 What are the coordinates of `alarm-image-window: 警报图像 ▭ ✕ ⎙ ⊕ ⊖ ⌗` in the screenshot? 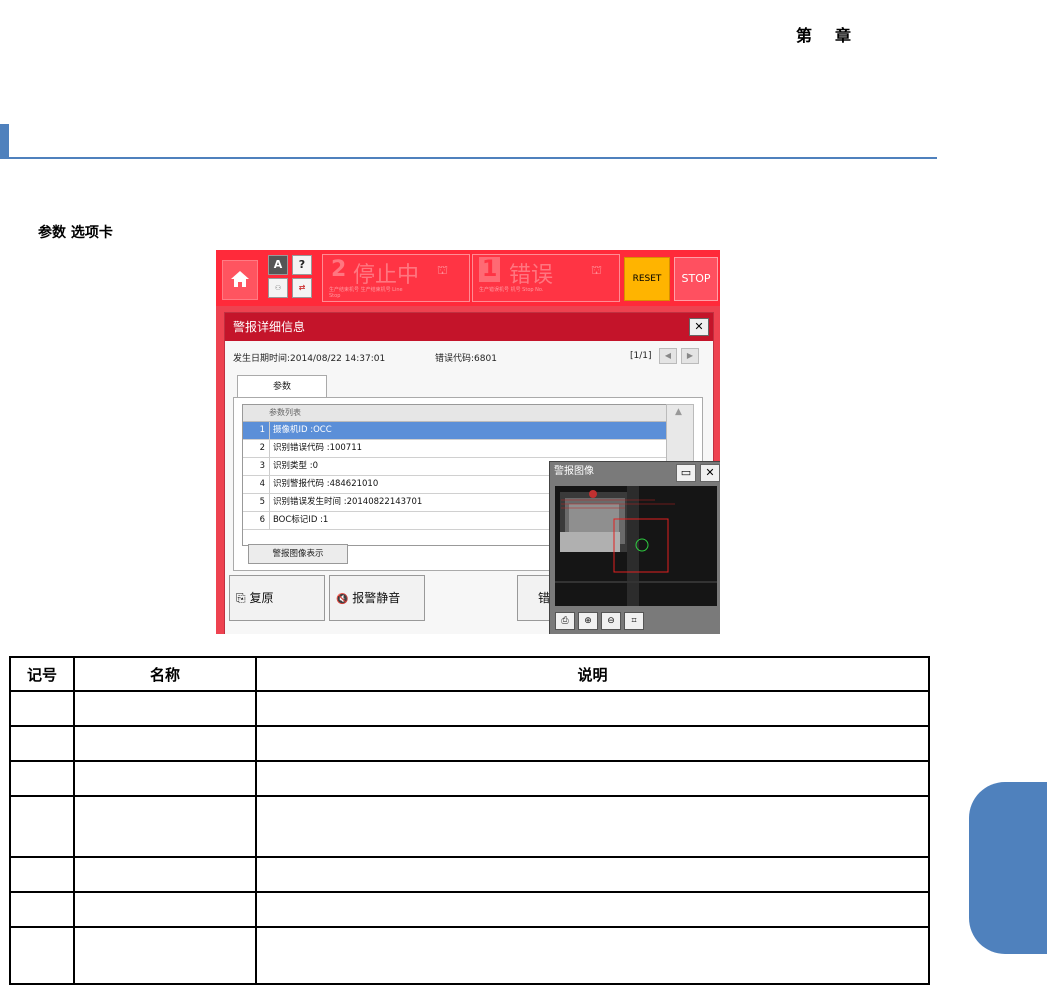 It's located at (634, 547).